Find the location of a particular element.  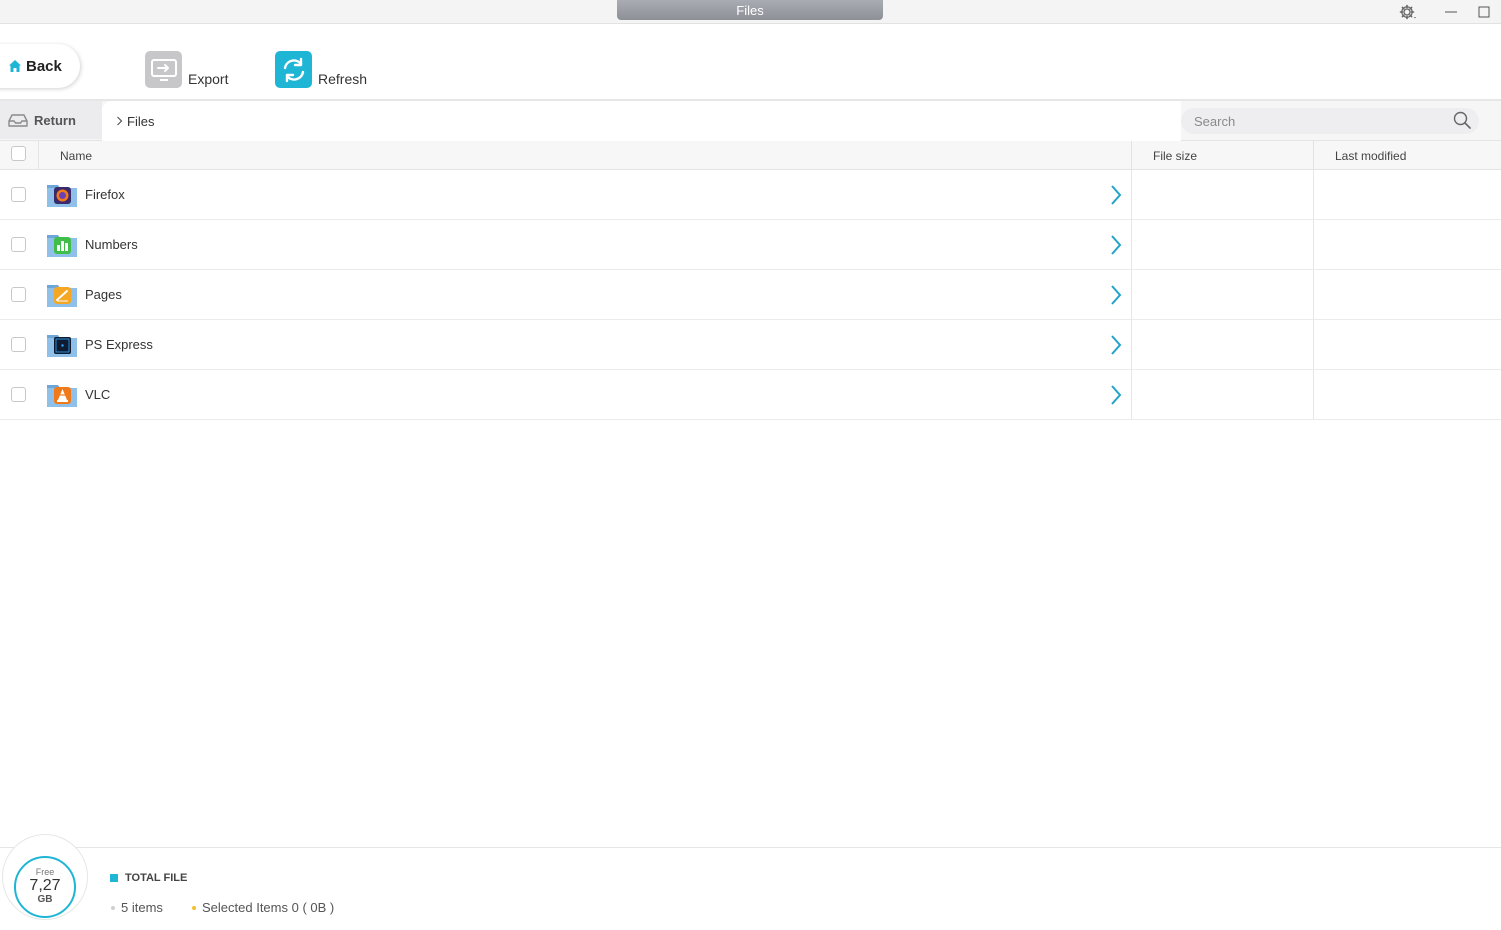

selected-items: Selected Items 0 ( 0B ) is located at coordinates (263, 907).